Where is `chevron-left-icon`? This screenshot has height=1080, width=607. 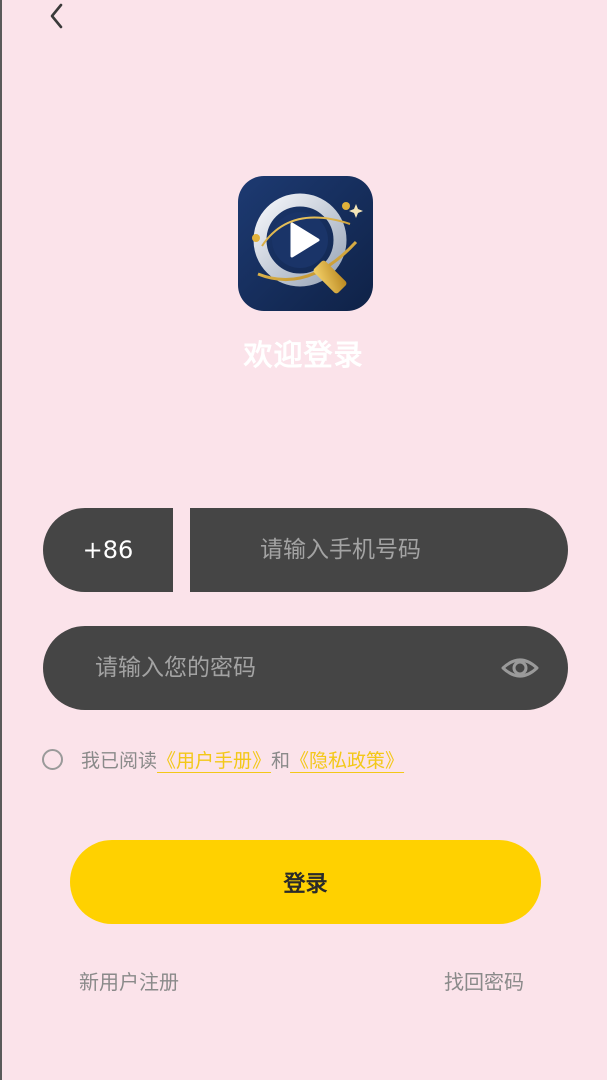
chevron-left-icon is located at coordinates (56, 16).